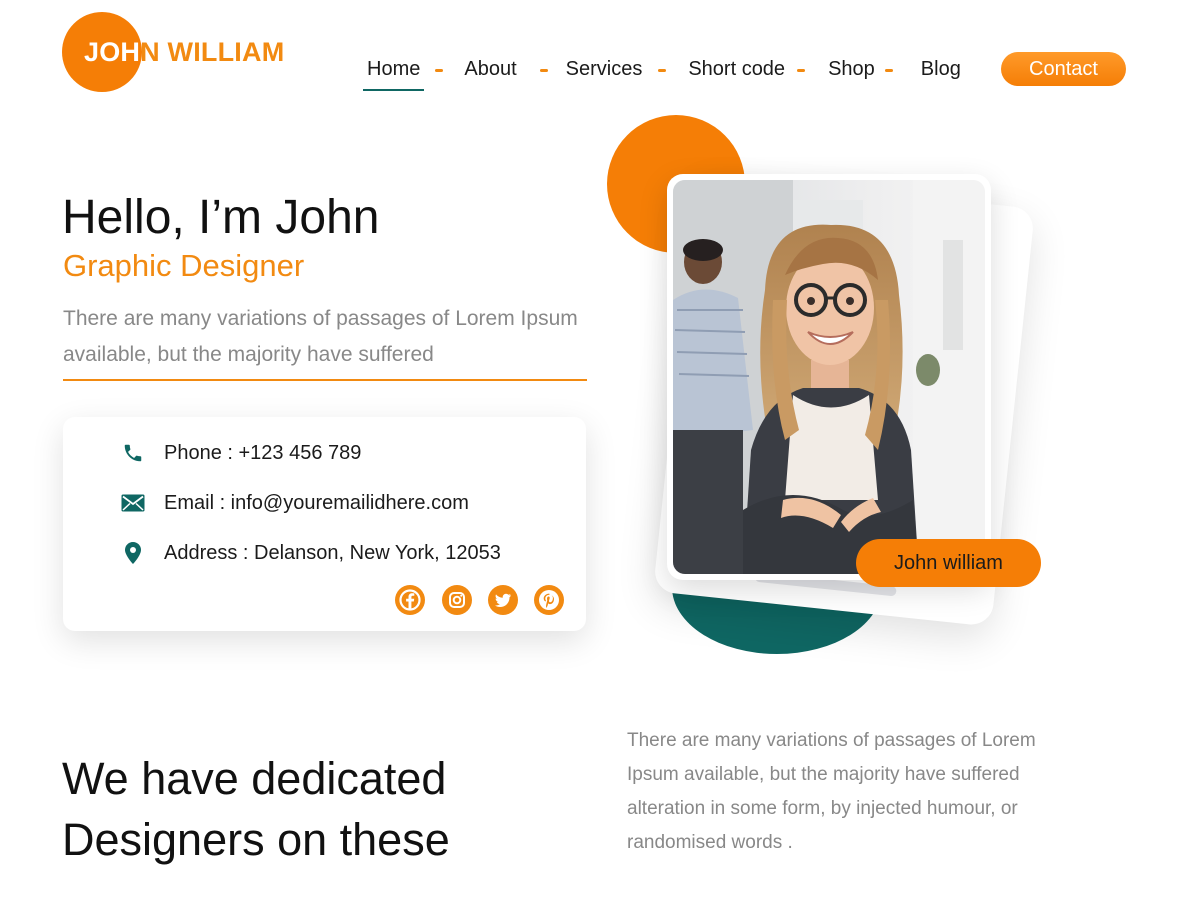 The width and height of the screenshot is (1200, 900). I want to click on nav-item-about: About, so click(490, 72).